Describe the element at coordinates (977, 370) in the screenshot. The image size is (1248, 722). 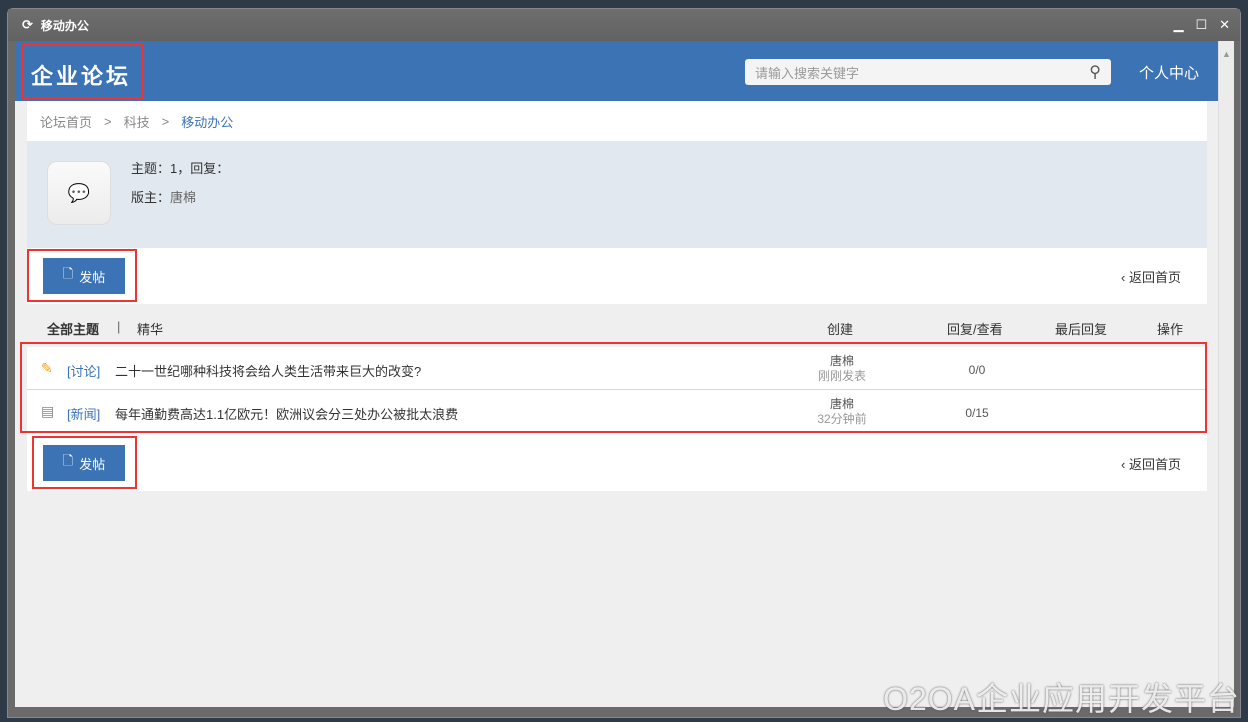
I see `topic-stats: 0/0` at that location.